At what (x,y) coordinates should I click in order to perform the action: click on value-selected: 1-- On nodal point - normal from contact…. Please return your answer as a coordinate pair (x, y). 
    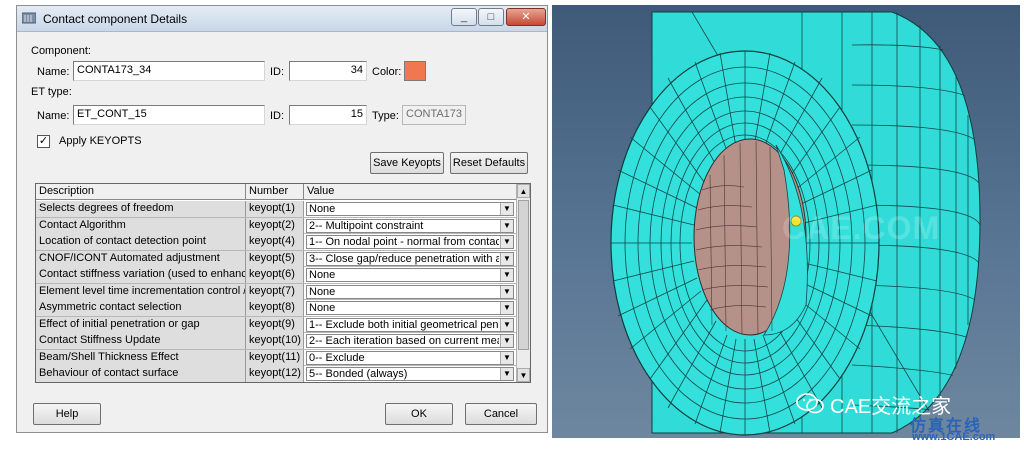
    Looking at the image, I should click on (404, 242).